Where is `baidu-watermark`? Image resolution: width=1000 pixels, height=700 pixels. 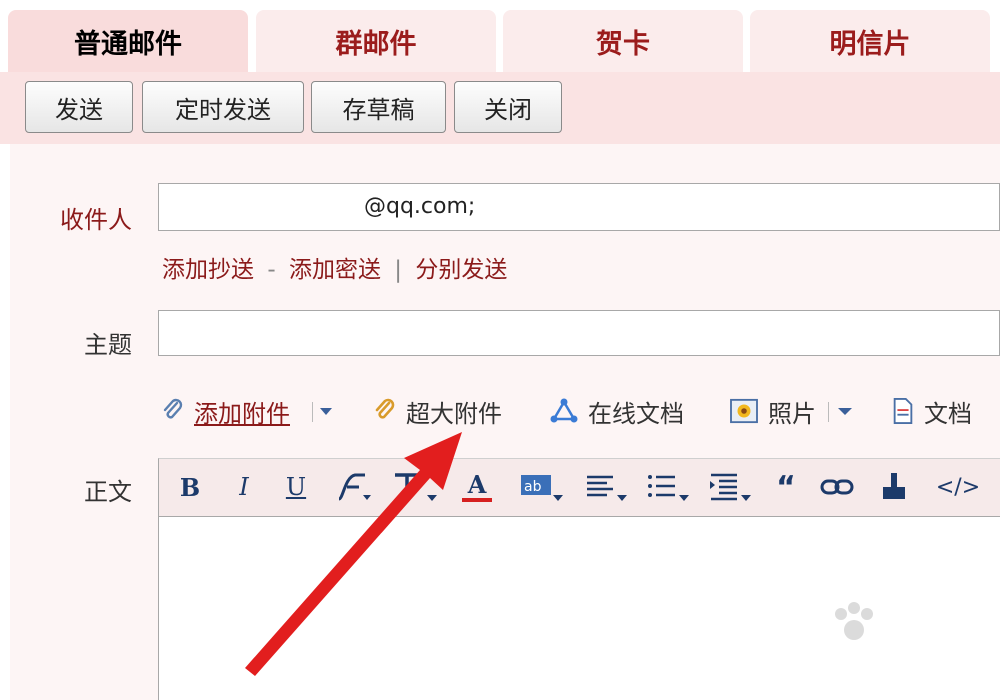 baidu-watermark is located at coordinates (866, 636).